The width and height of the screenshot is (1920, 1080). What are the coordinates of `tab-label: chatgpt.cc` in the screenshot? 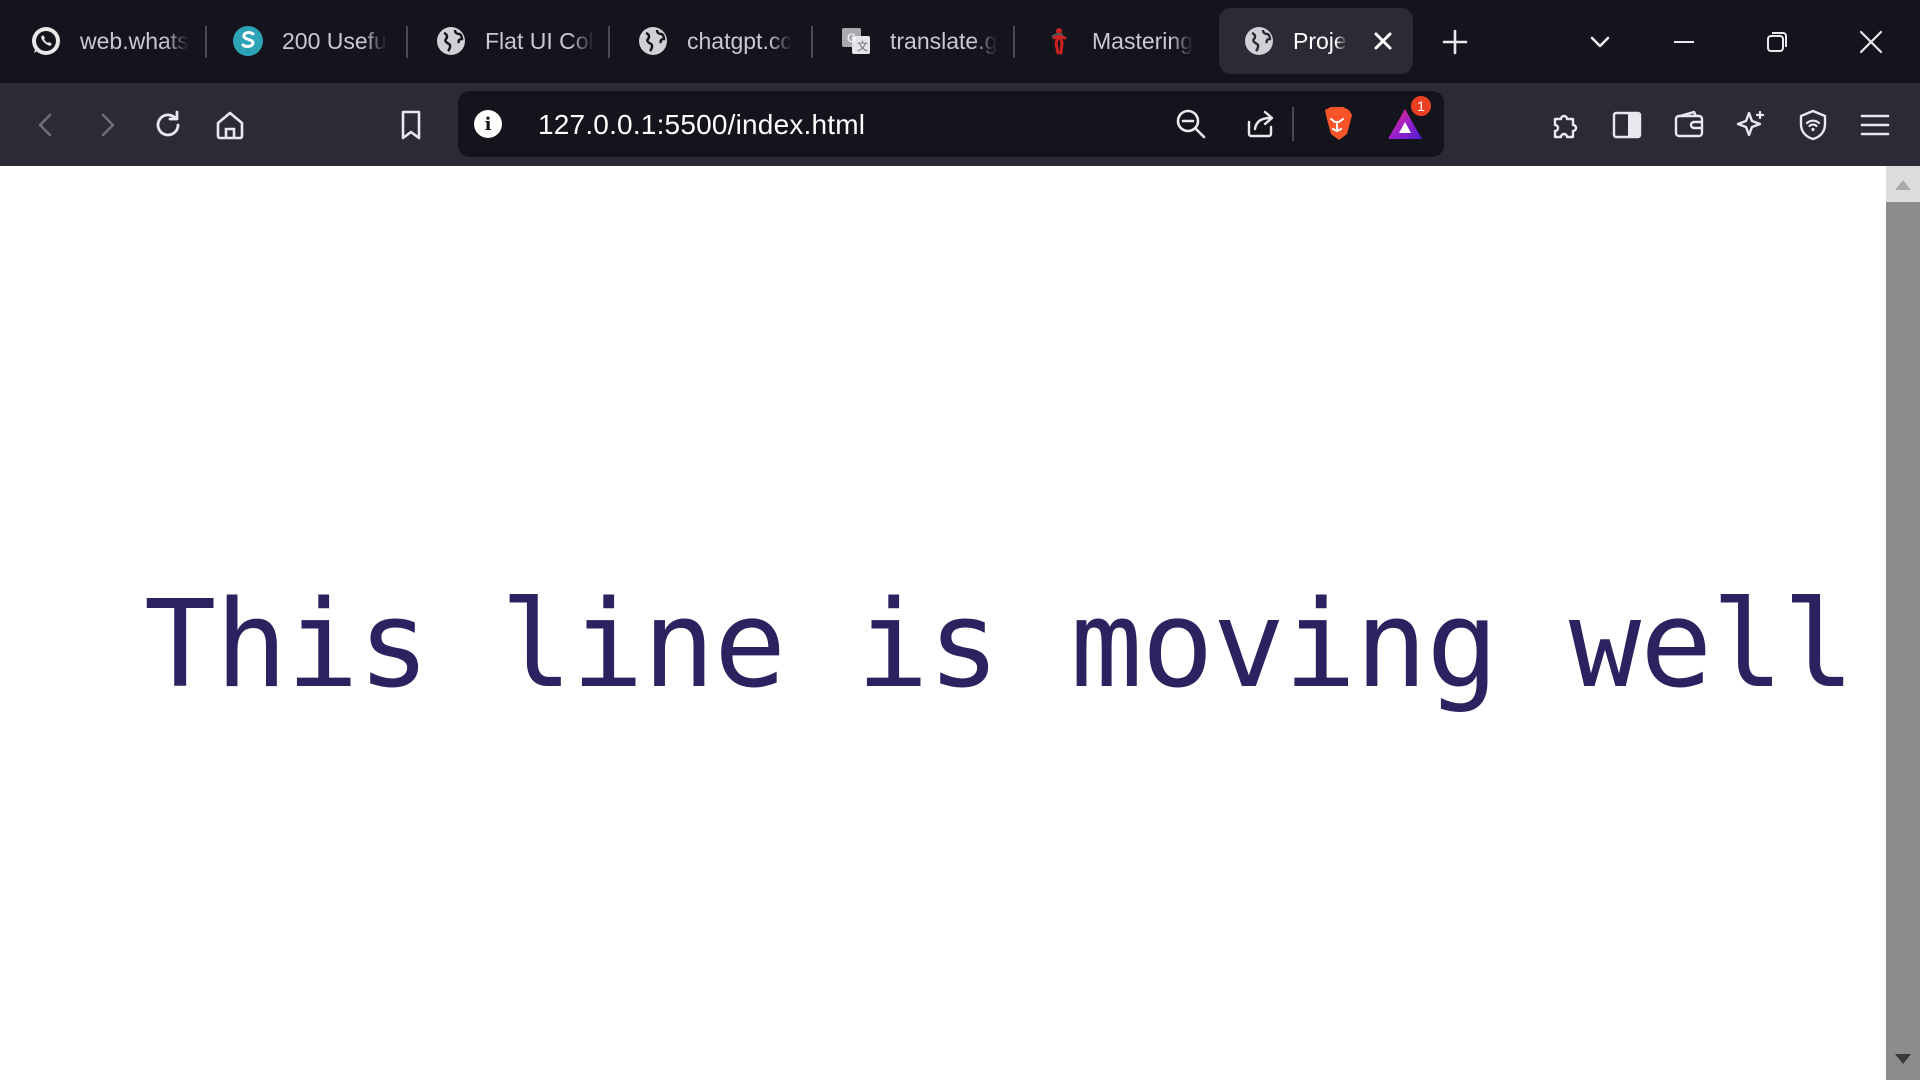 It's located at (739, 40).